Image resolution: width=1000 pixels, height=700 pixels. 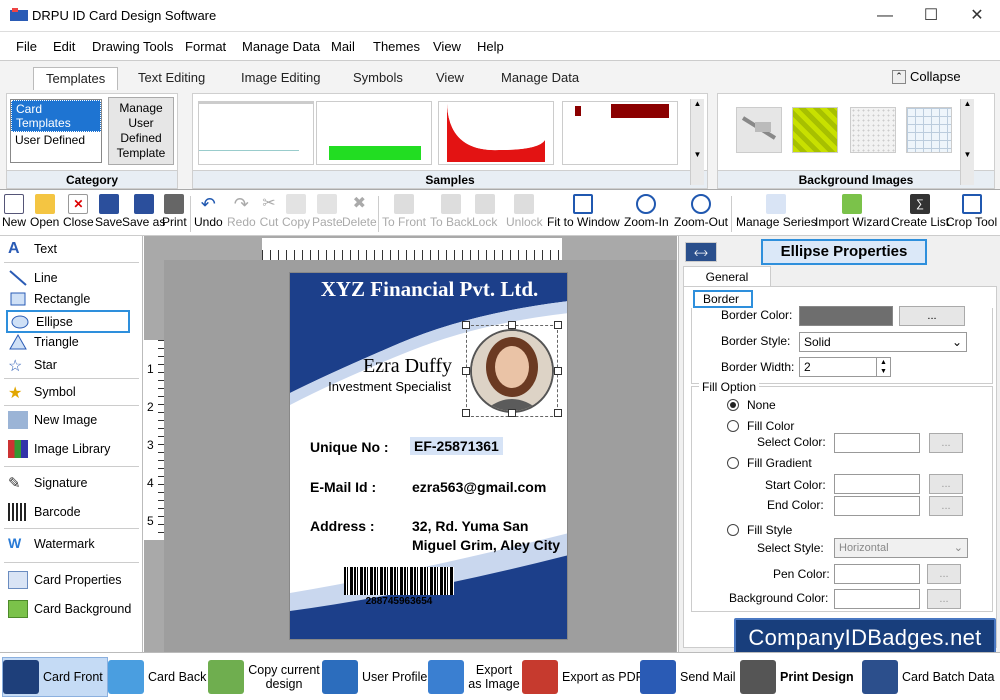 I want to click on export-as-image-button: Export as Image, so click(x=474, y=677).